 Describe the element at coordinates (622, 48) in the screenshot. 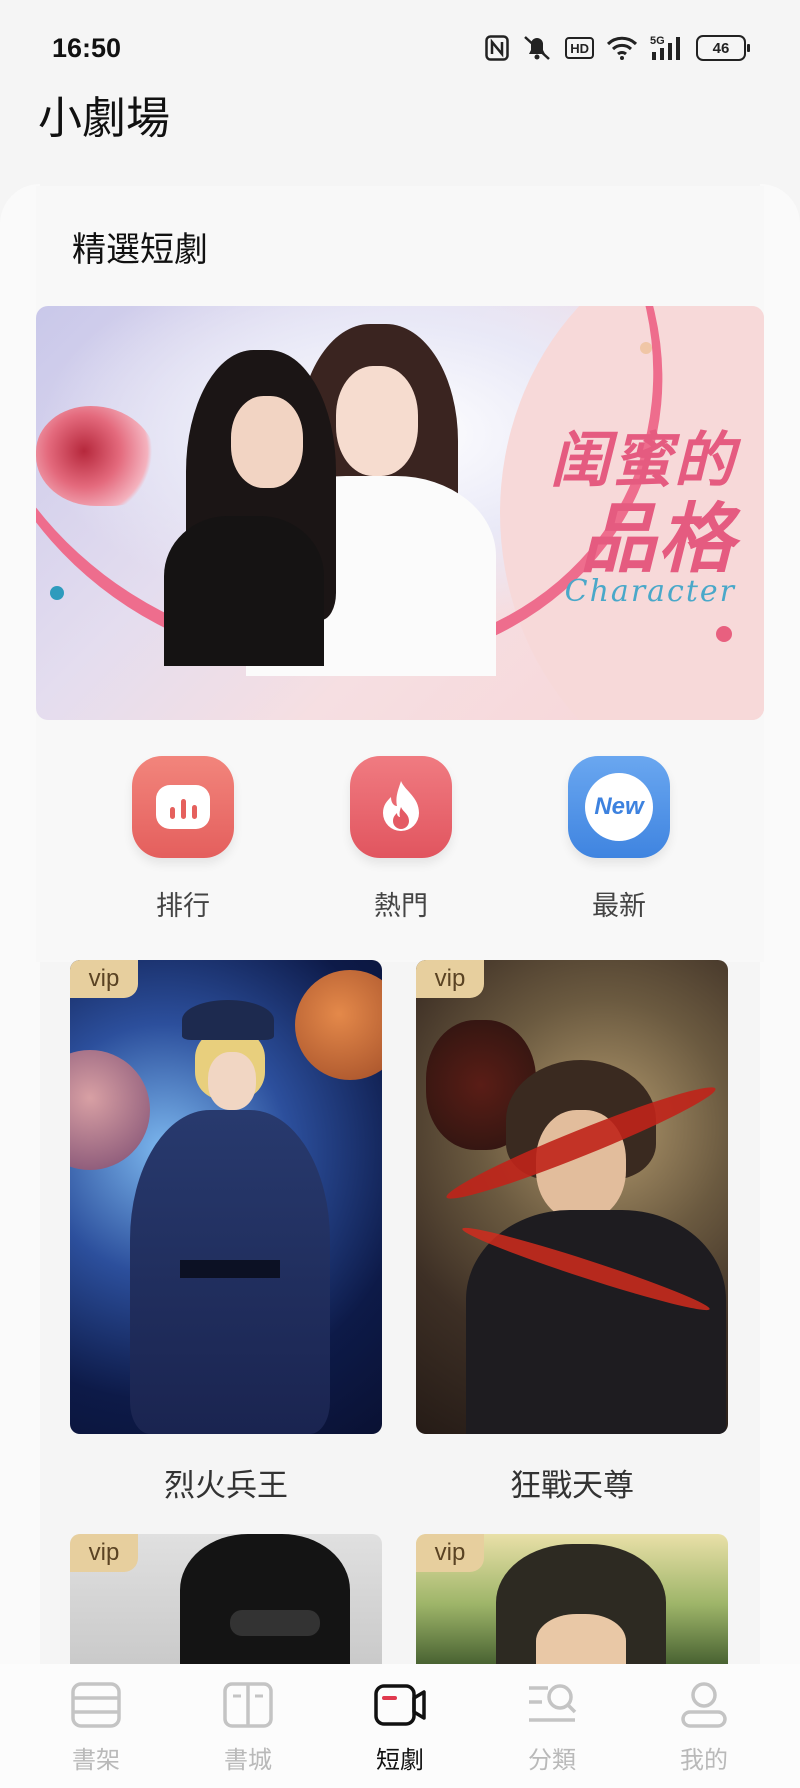

I see `wifi-icon` at that location.